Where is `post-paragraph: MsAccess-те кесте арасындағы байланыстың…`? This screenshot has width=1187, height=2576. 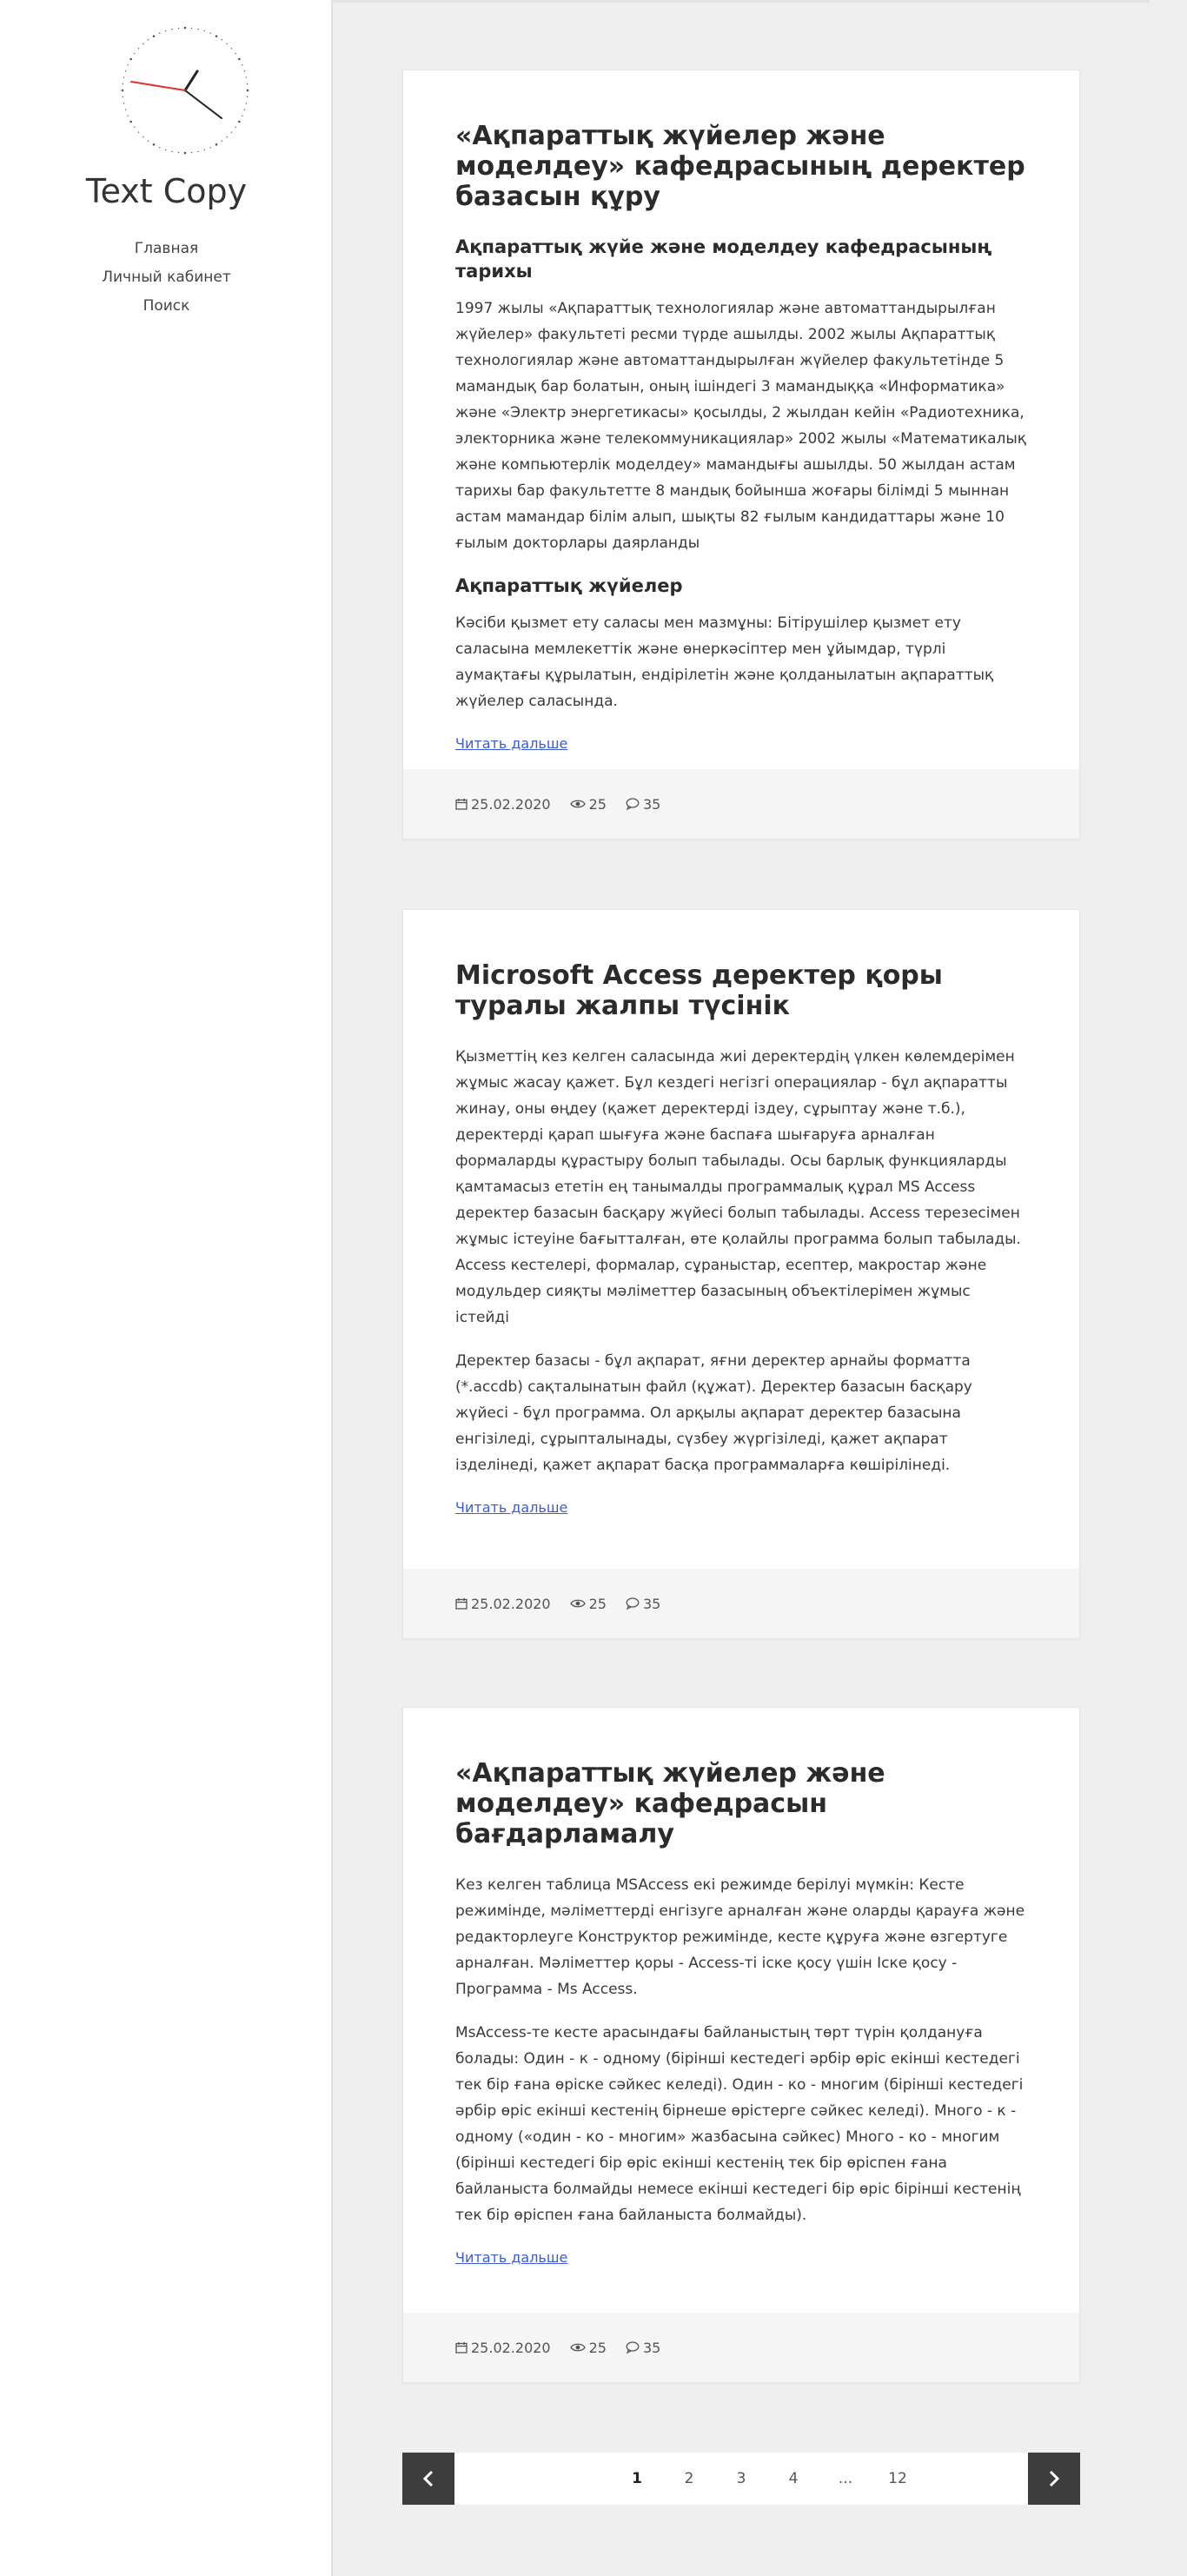 post-paragraph: MsAccess-те кесте арасындағы байланыстың… is located at coordinates (739, 2124).